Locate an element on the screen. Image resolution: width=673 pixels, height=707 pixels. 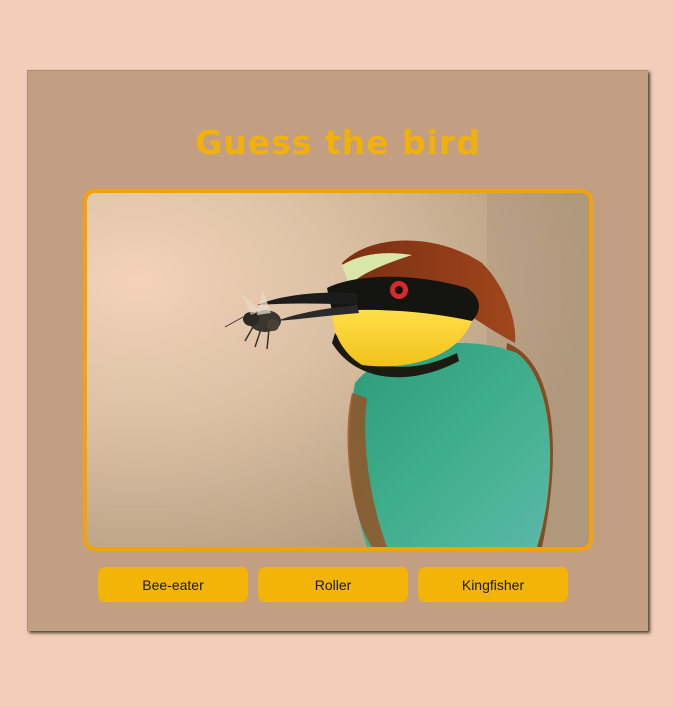
choice-roller-button: Roller is located at coordinates (333, 584).